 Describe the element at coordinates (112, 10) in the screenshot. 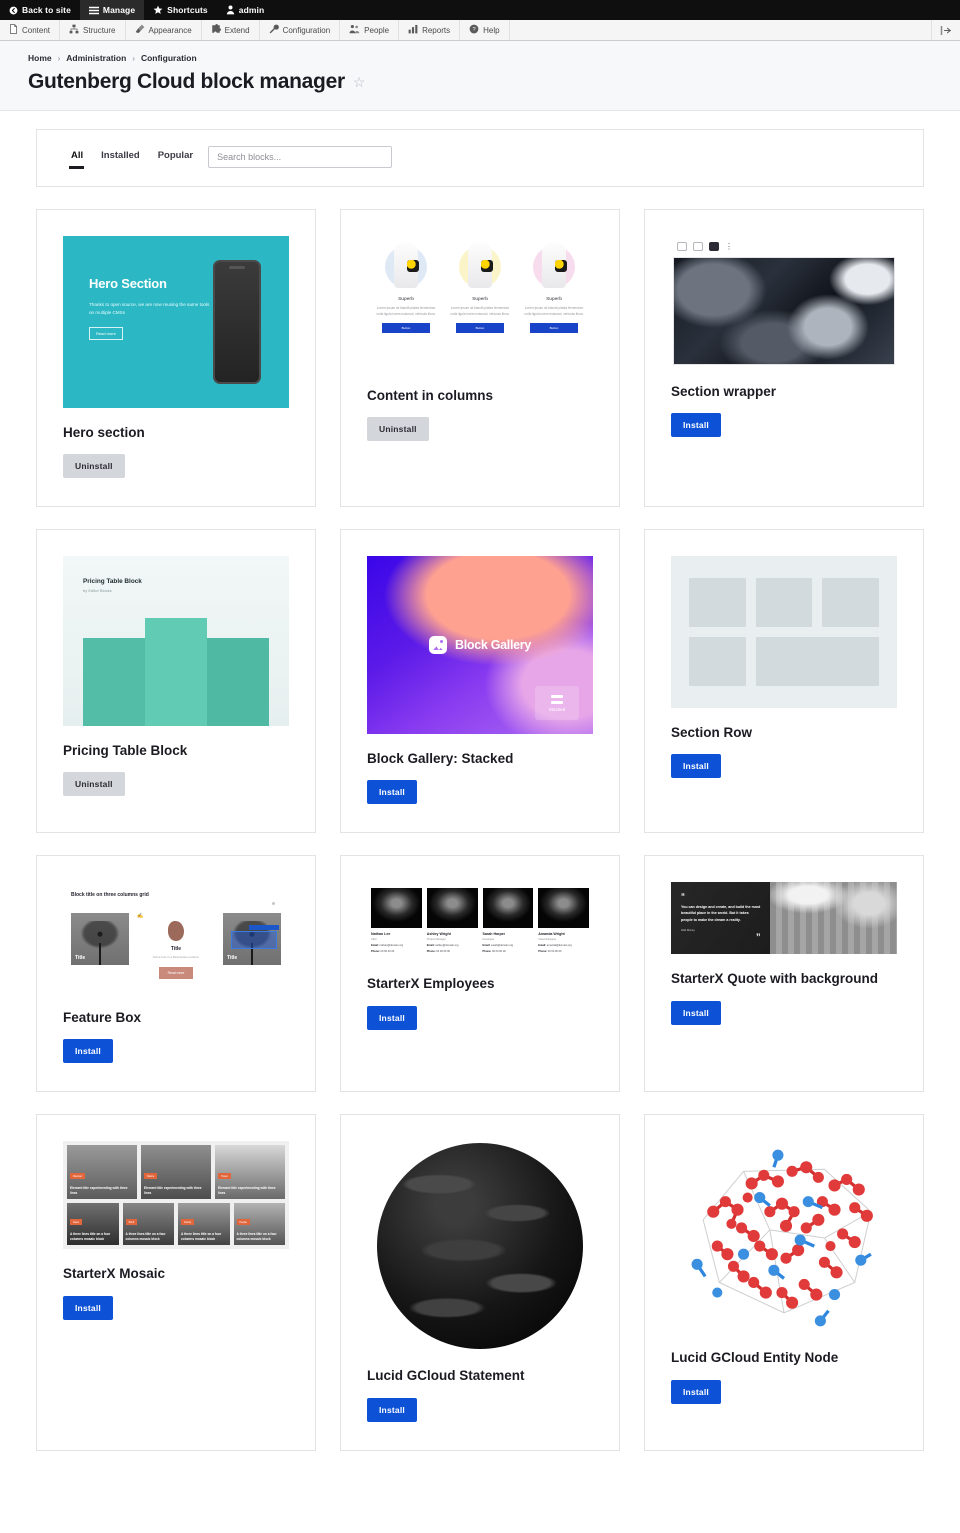

I see `manage-button: Manage` at that location.